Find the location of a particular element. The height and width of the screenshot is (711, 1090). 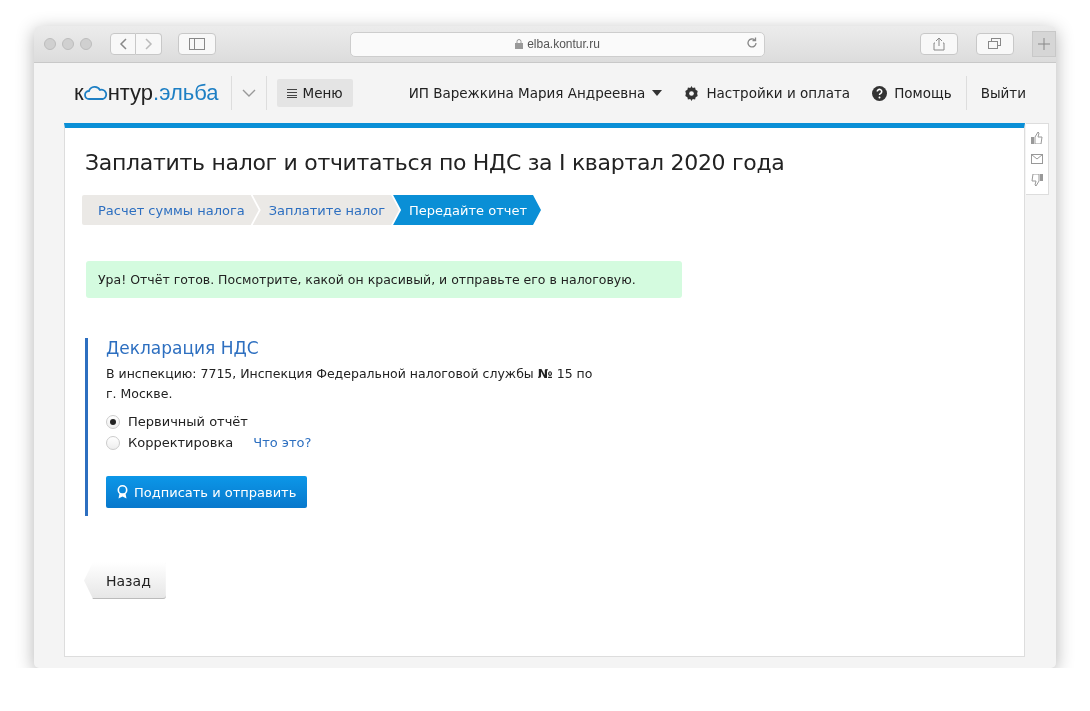

sign-and-send-button: Подписать и отправить is located at coordinates (207, 492).